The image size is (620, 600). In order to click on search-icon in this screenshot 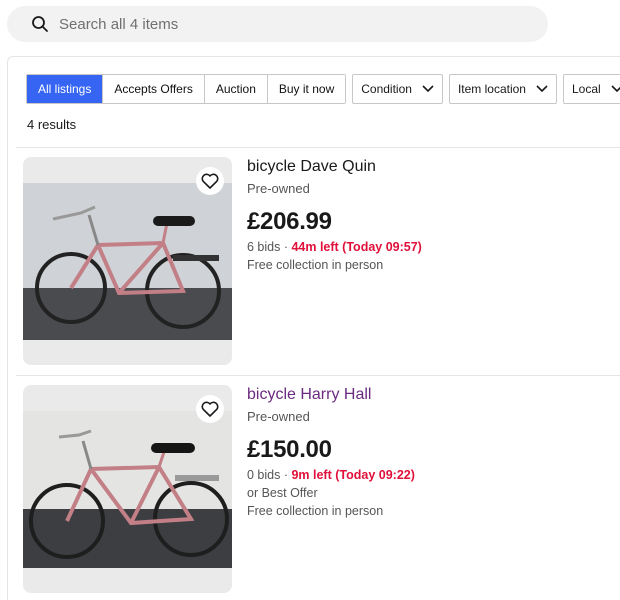, I will do `click(40, 24)`.